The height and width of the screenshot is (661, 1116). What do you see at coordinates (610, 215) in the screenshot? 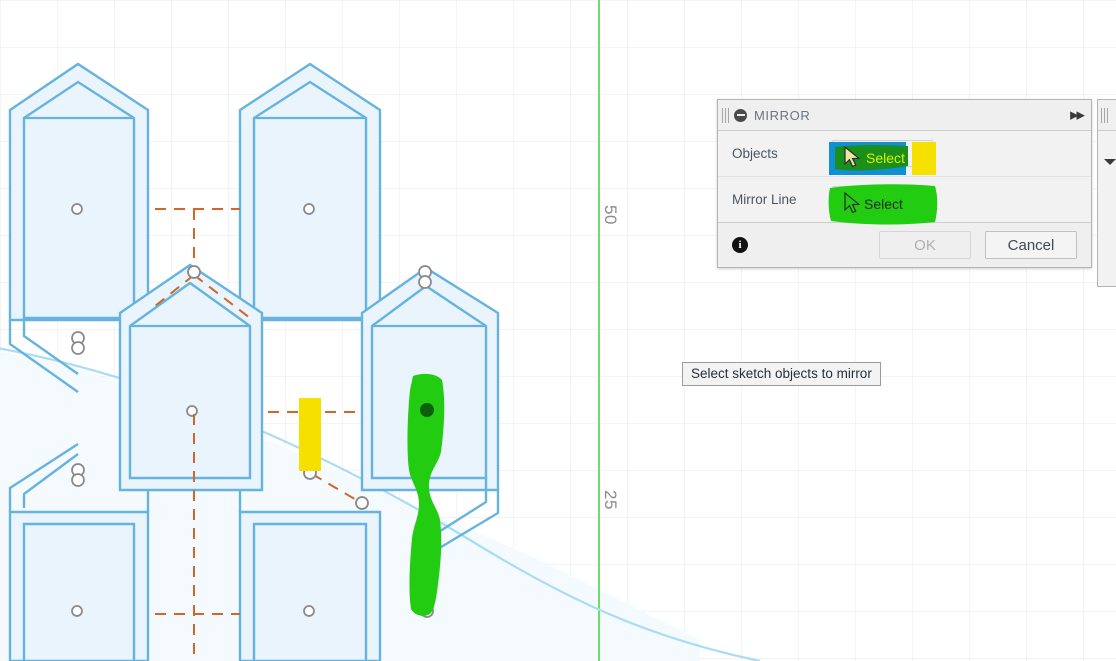
I see `axis-label-50: 50` at bounding box center [610, 215].